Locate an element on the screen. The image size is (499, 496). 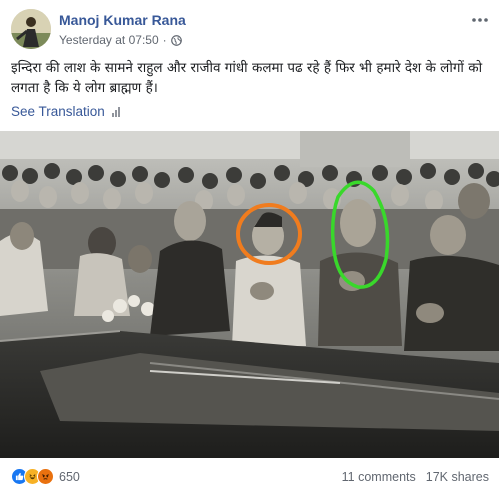
more-options-icon is located at coordinates (480, 20).